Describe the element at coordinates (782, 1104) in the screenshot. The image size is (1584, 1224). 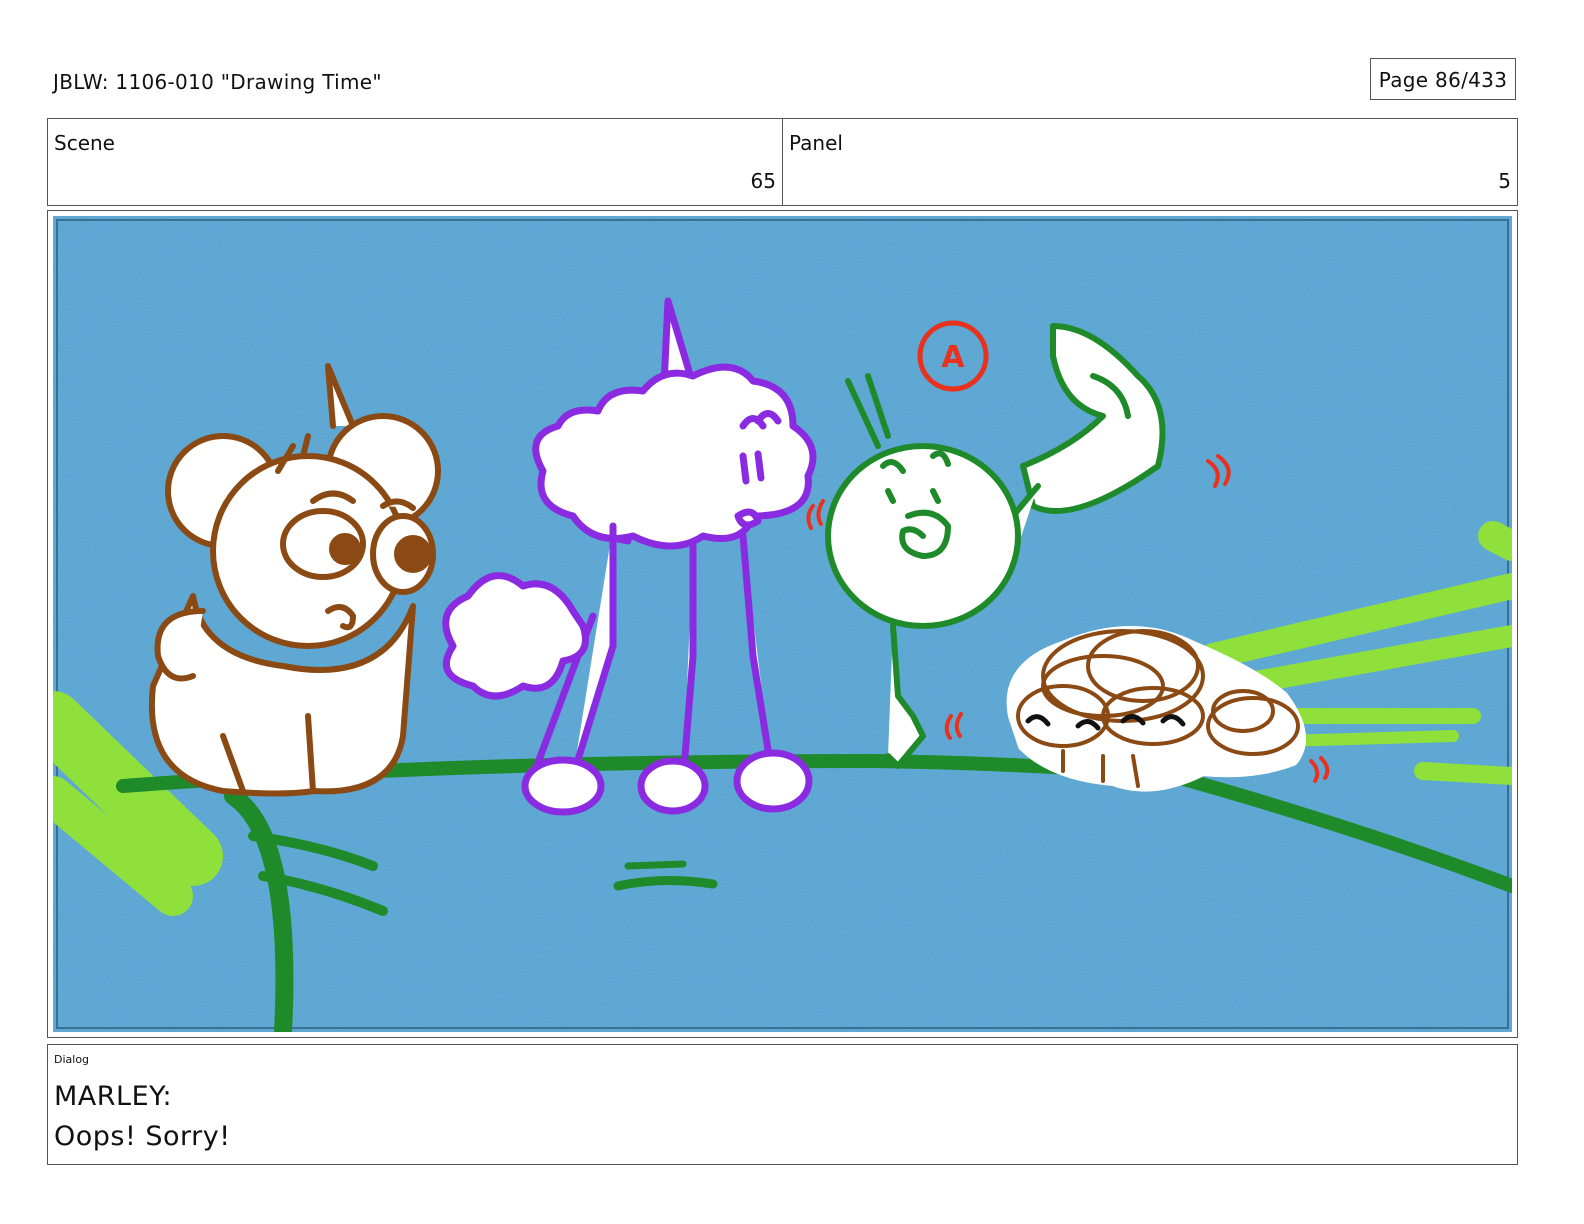
I see `dialog-box: Dialog MARLEY: Oops! Sorry!` at that location.